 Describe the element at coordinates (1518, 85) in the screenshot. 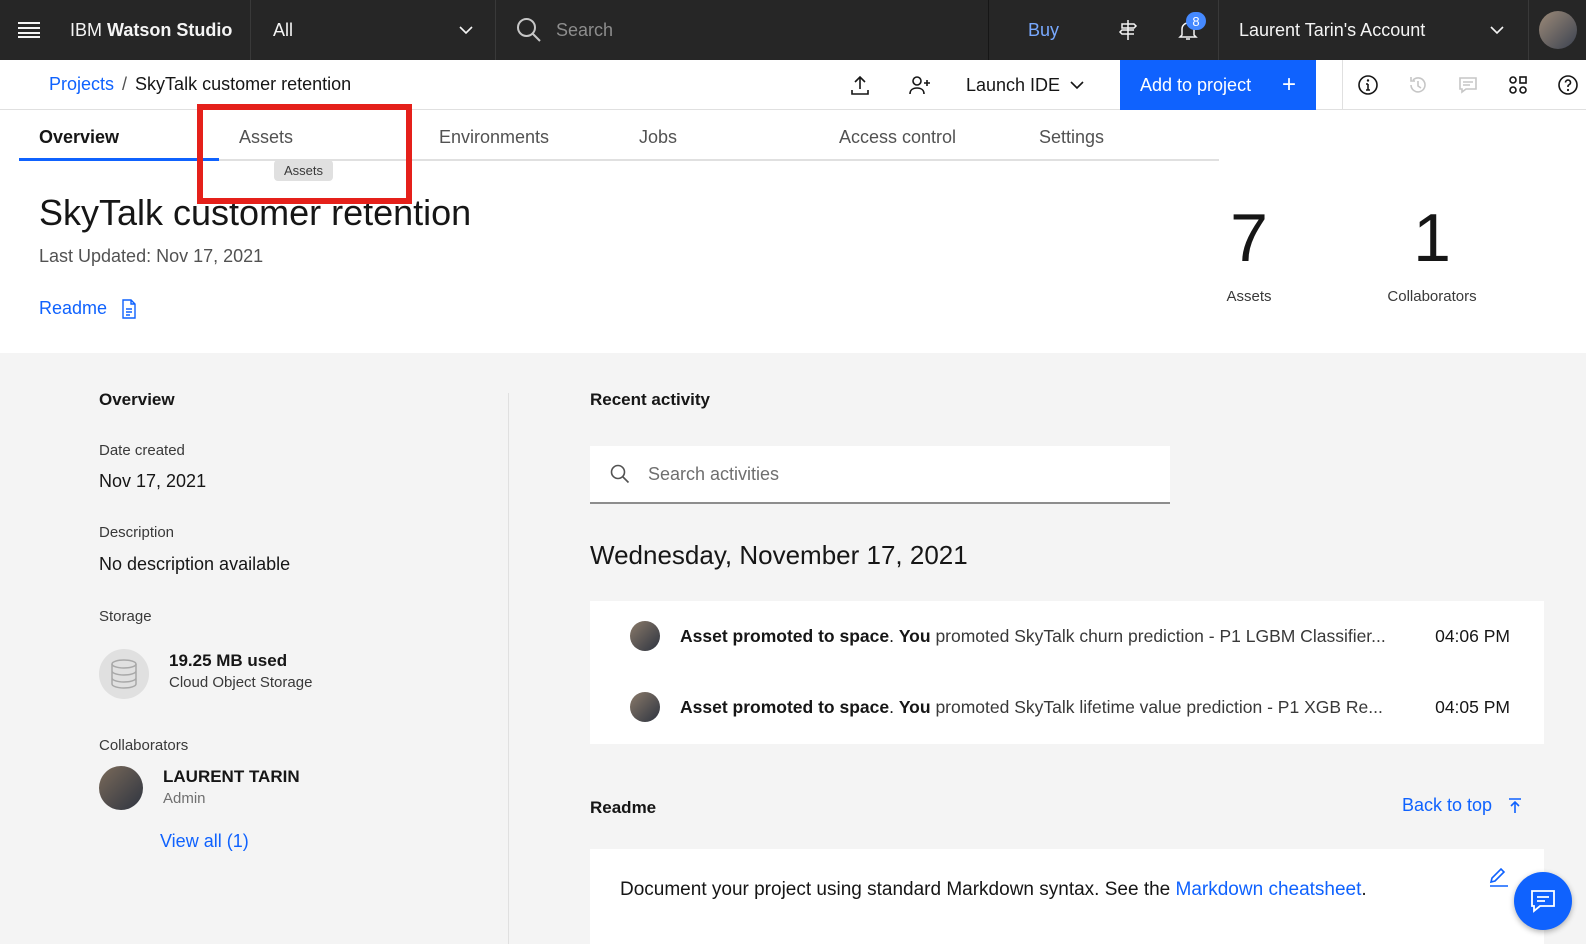

I see `apps-icon` at that location.